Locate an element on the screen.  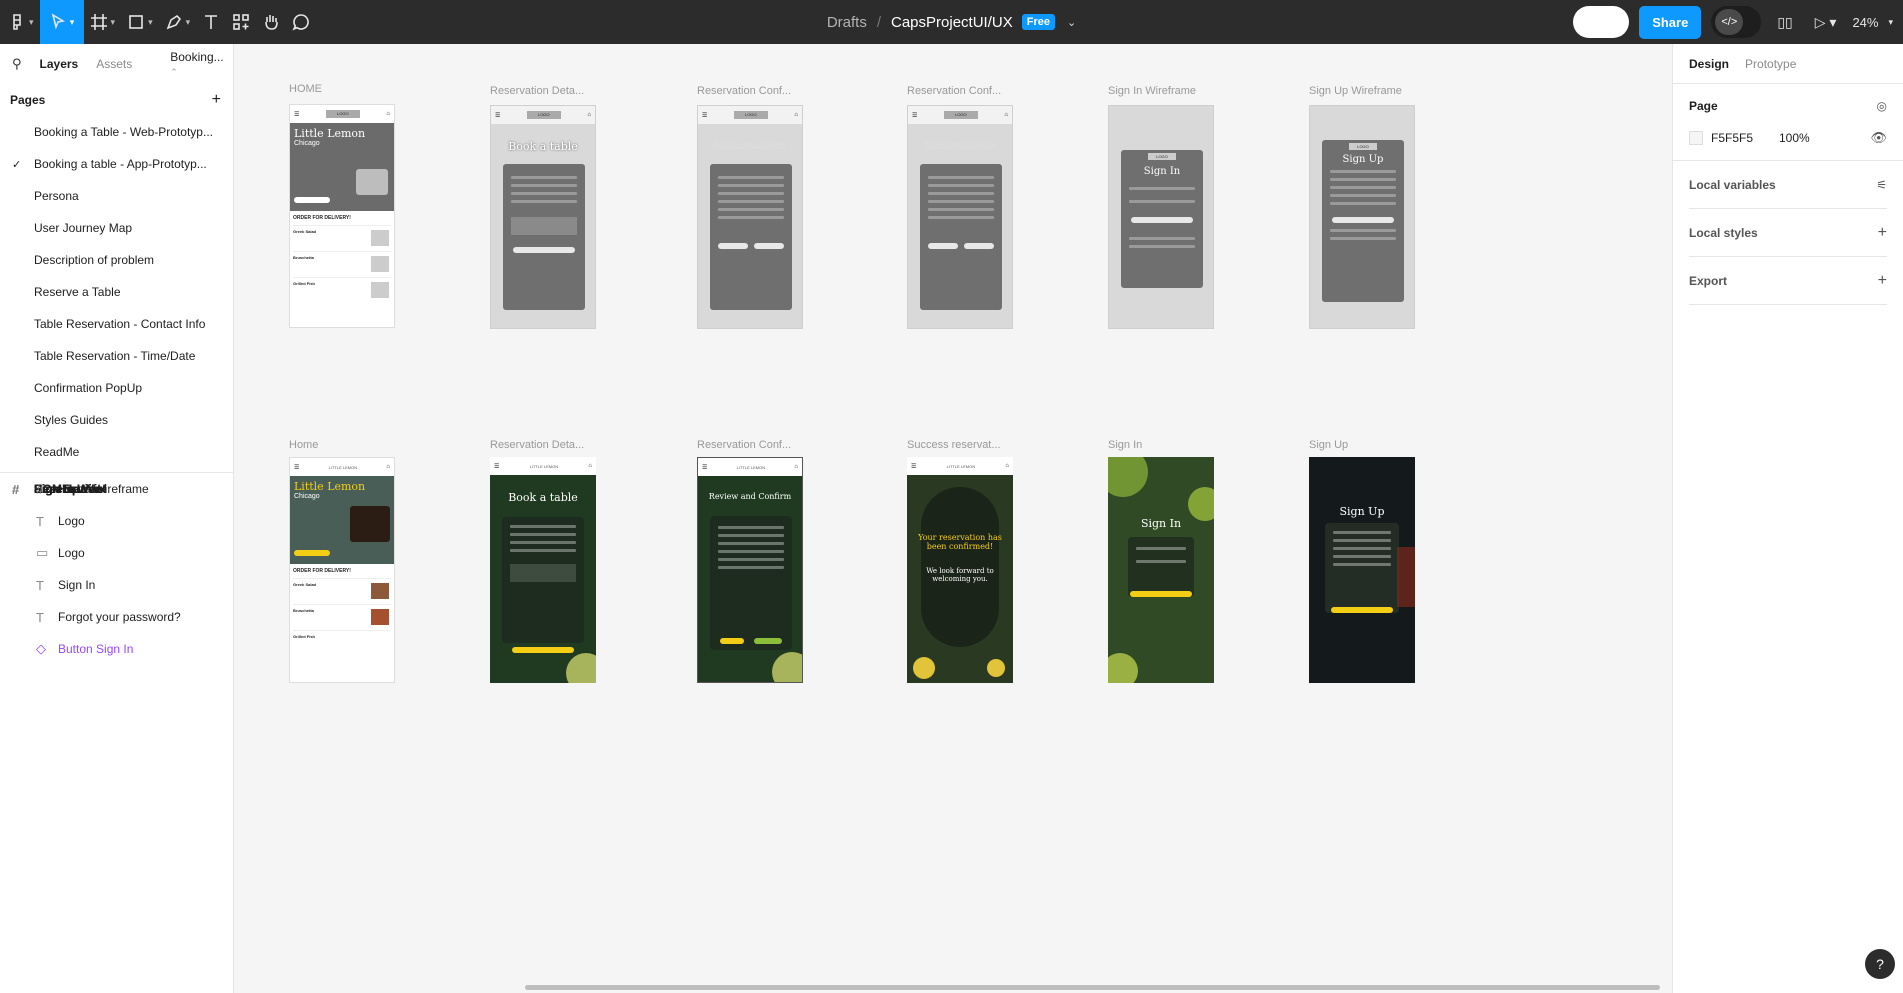
pen-icon is located at coordinates (173, 22).